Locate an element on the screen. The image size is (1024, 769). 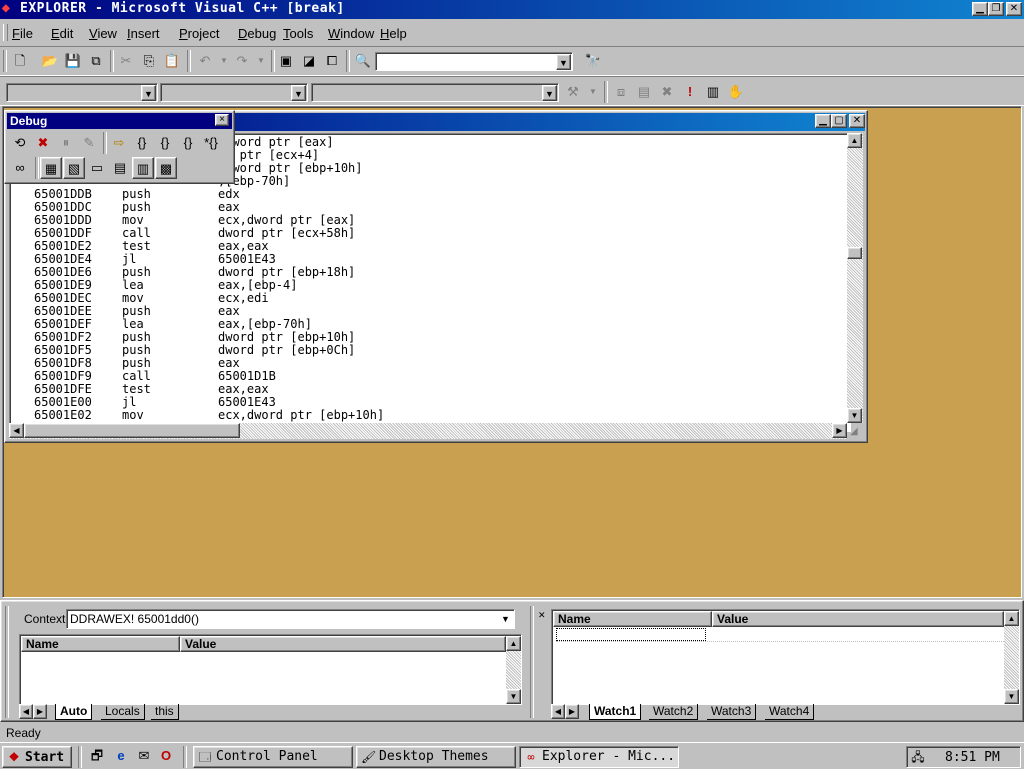
app-icon: ◆ is located at coordinates (9, 9).